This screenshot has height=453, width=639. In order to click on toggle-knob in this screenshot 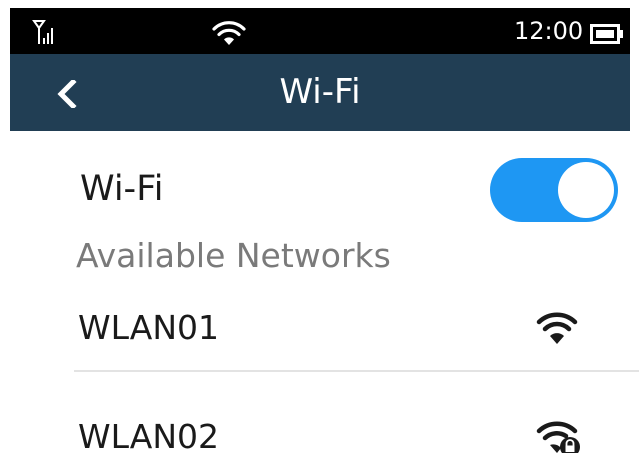, I will do `click(586, 190)`.